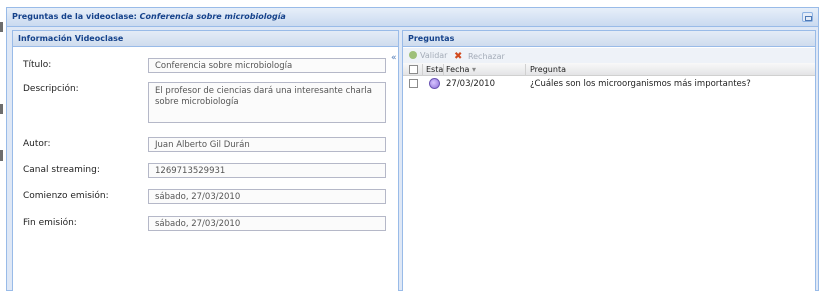  Describe the element at coordinates (267, 223) in the screenshot. I see `end-broadcast-field: sábado, 27/03/2010` at that location.